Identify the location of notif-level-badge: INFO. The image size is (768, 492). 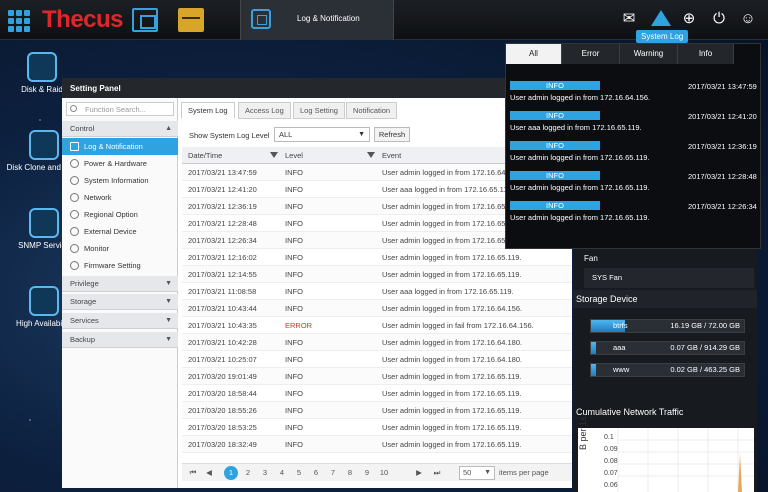
(555, 145).